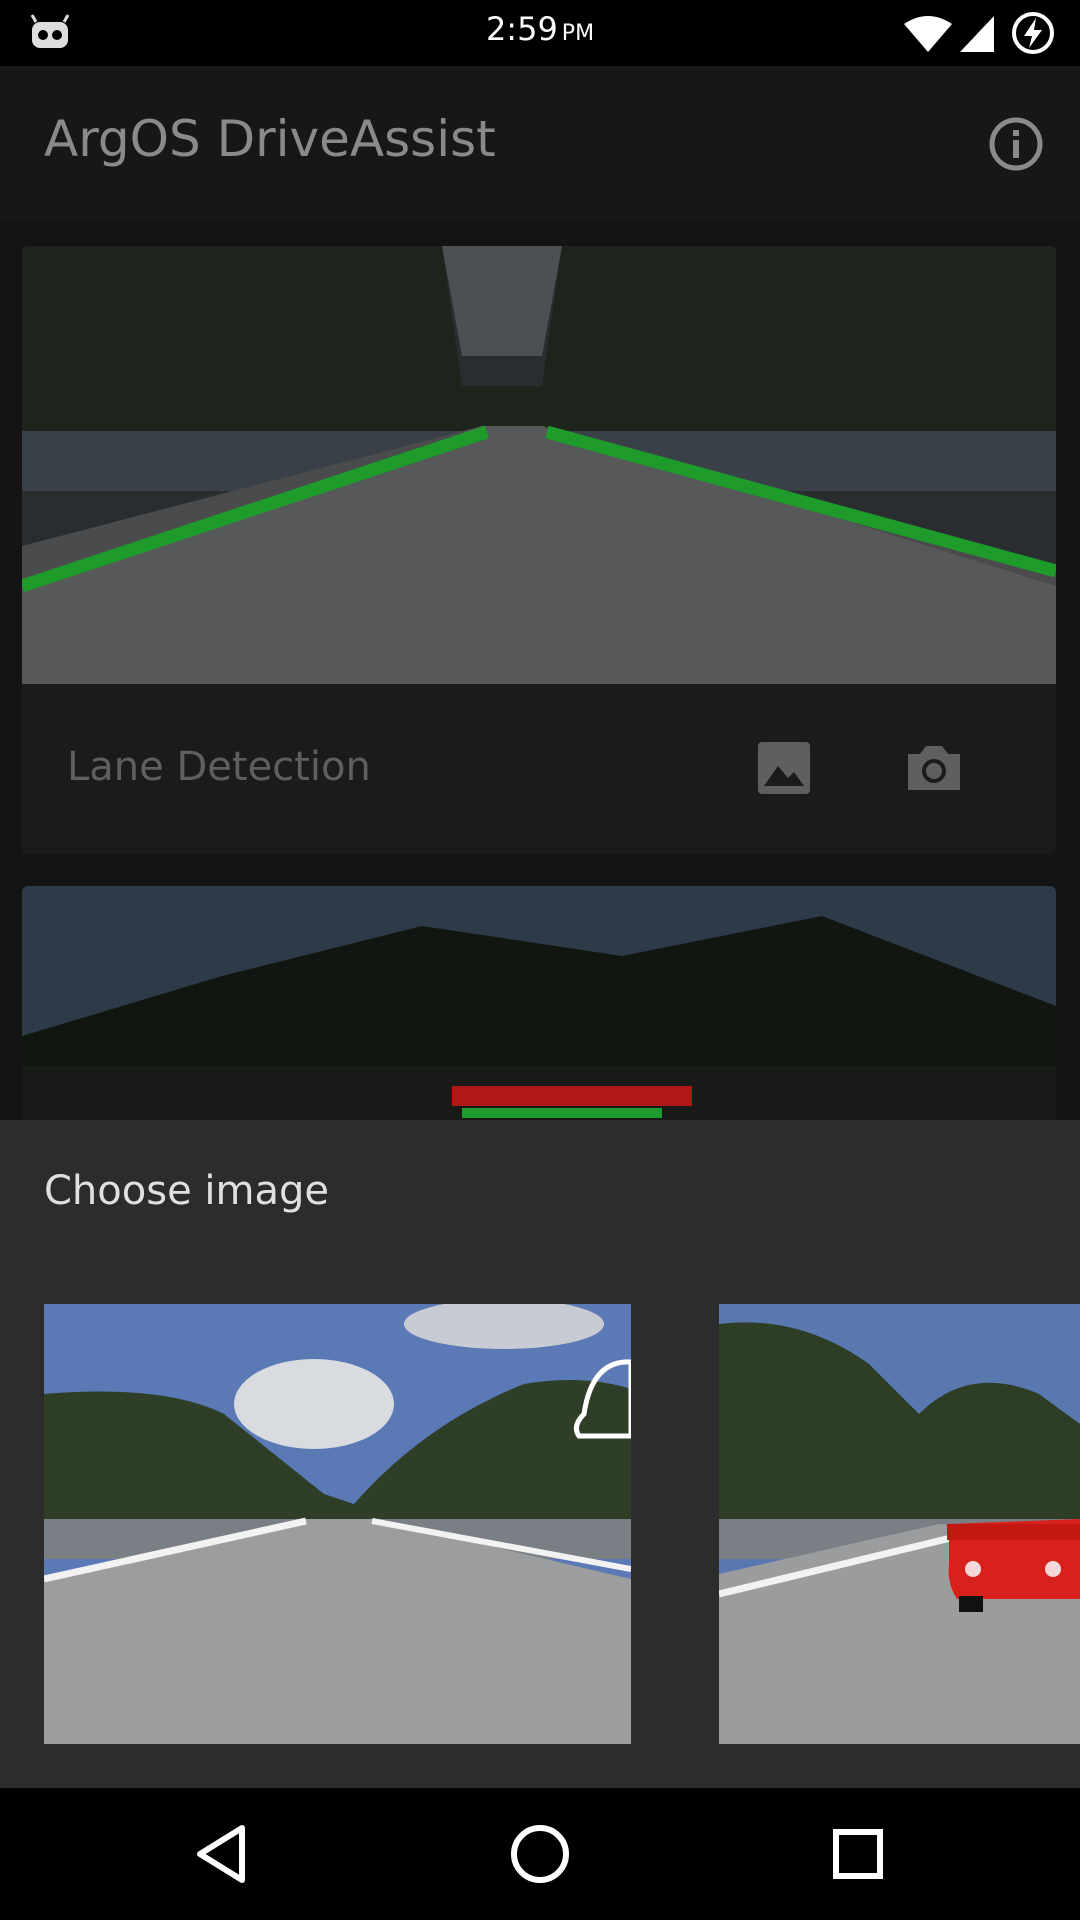 This screenshot has width=1080, height=1920. Describe the element at coordinates (934, 768) in the screenshot. I see `camera-icon` at that location.